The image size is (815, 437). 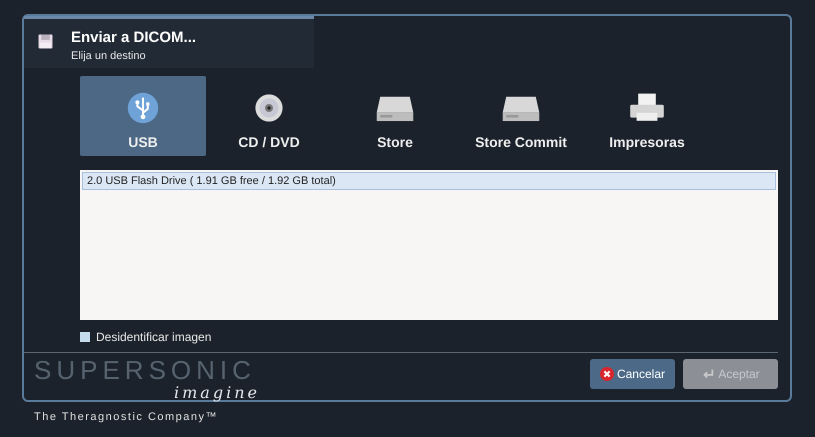 What do you see at coordinates (429, 181) in the screenshot?
I see `device-list-item: 2.0 USB Flash Drive ( 1.91 GB free / 1.92 GB total)` at bounding box center [429, 181].